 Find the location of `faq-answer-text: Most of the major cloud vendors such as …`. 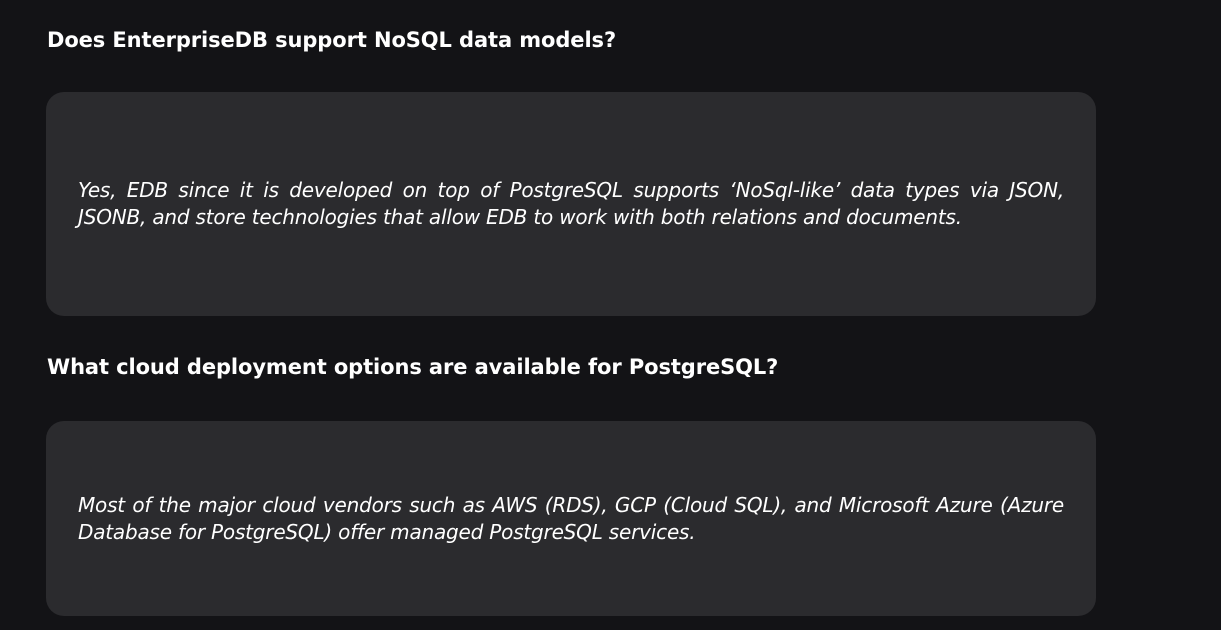

faq-answer-text: Most of the major cloud vendors such as … is located at coordinates (571, 518).